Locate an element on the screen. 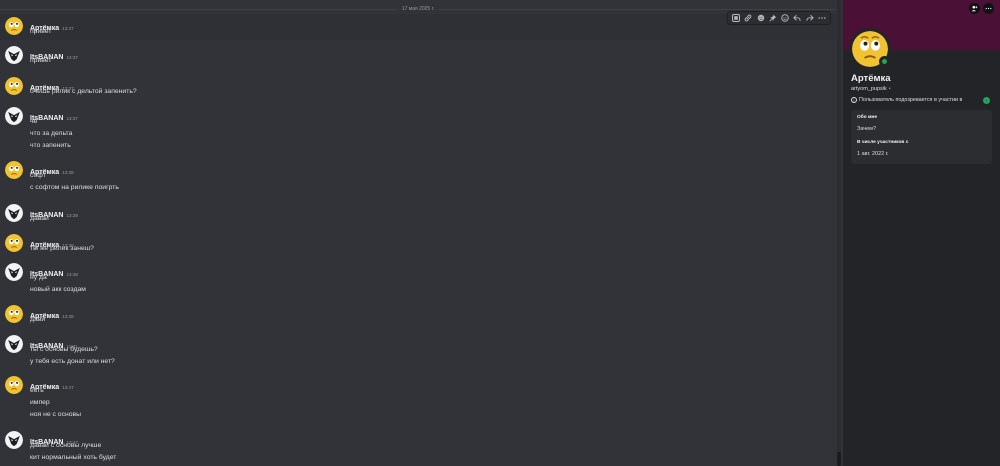  username-suffix: • is located at coordinates (889, 89).